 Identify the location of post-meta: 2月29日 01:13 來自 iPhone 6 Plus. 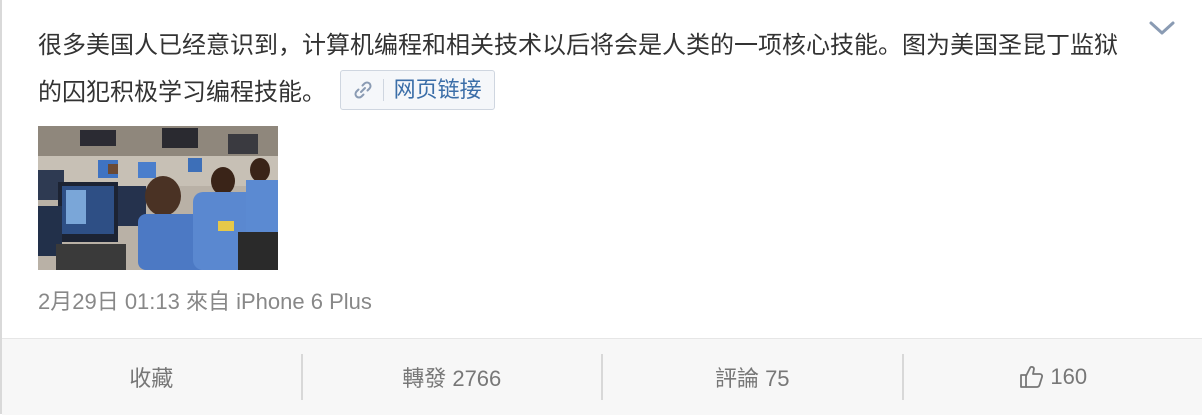
(205, 300).